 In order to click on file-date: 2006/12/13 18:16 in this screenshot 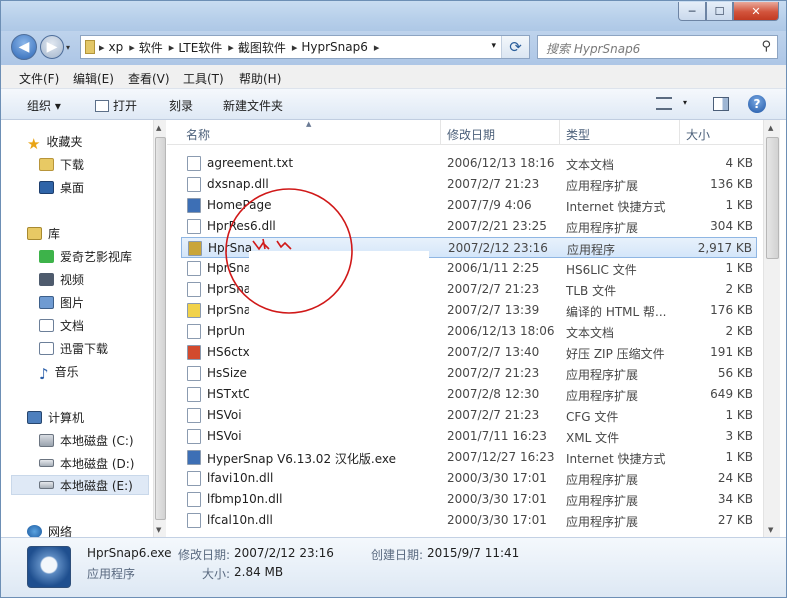, I will do `click(501, 163)`.